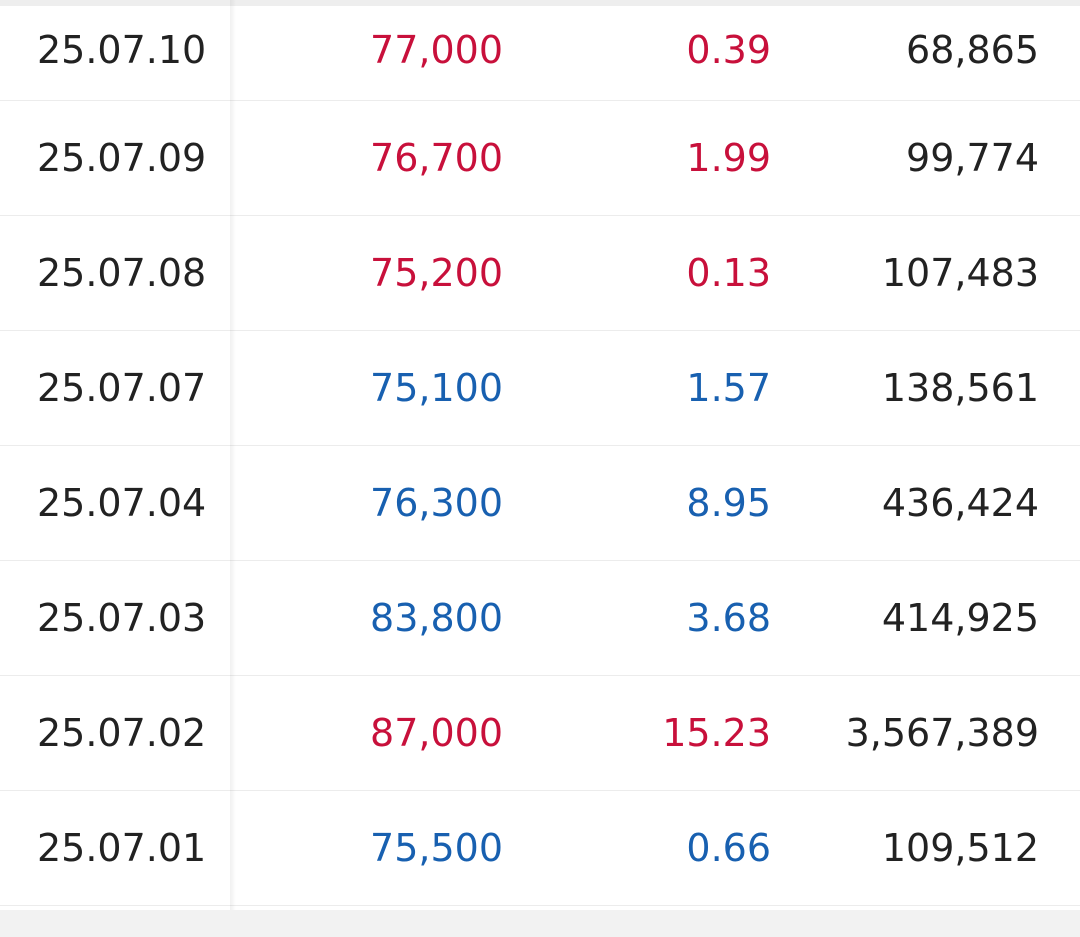  What do you see at coordinates (960, 618) in the screenshot?
I see `volume-cell: 414,925` at bounding box center [960, 618].